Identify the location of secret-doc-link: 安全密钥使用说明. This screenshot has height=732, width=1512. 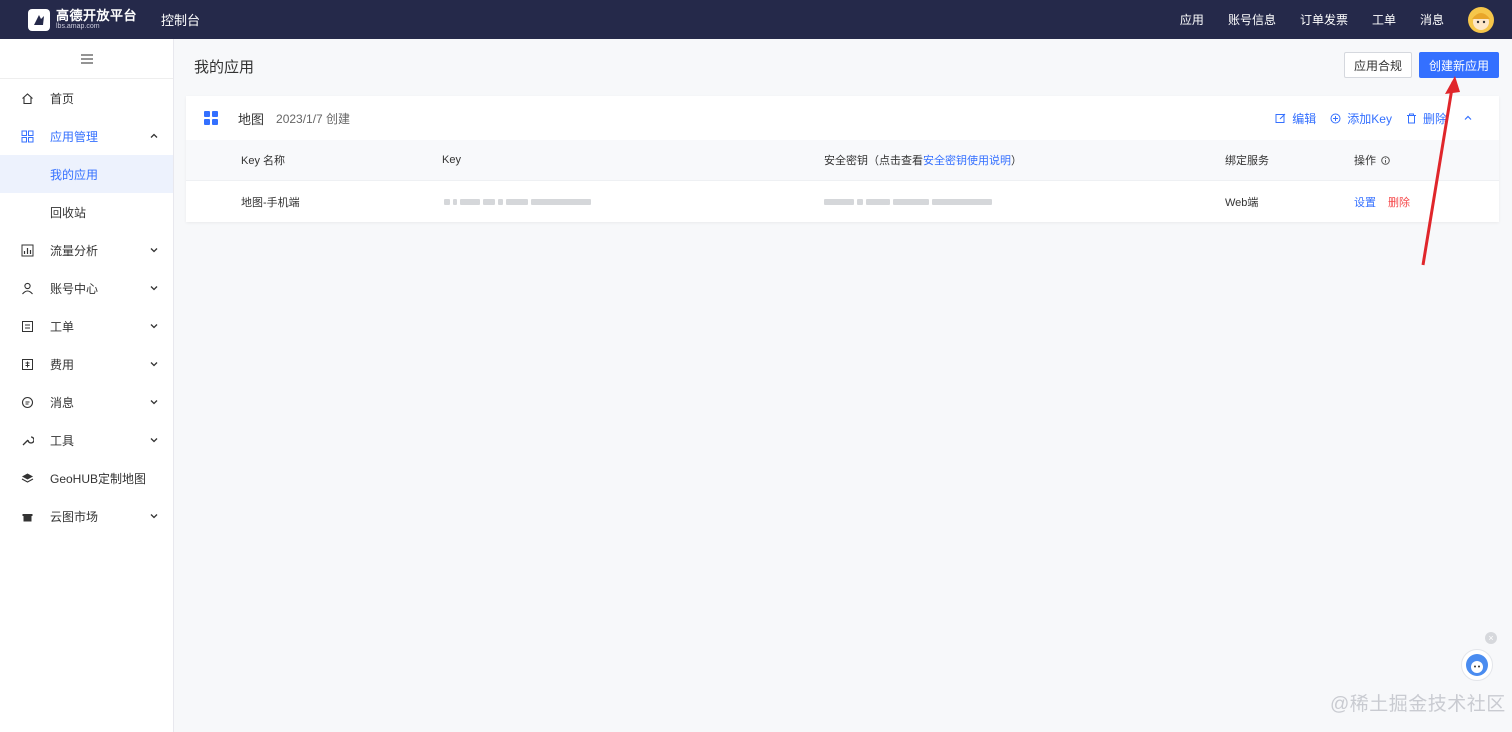
(967, 160).